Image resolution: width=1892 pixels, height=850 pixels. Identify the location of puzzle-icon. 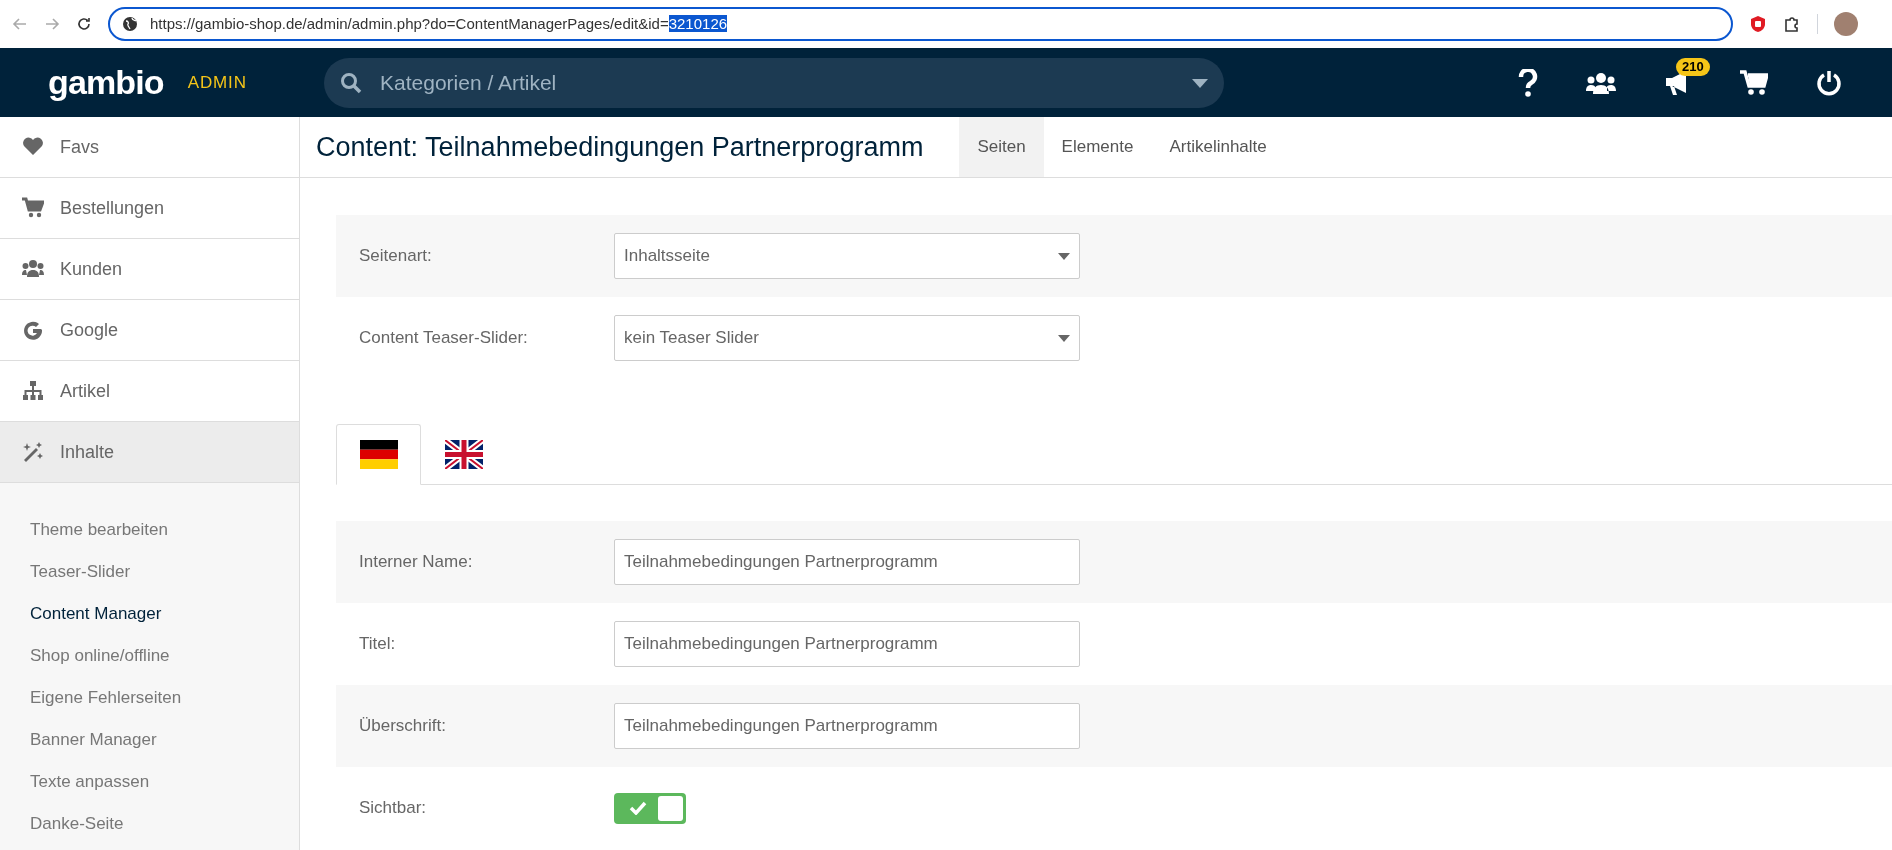
(1792, 24).